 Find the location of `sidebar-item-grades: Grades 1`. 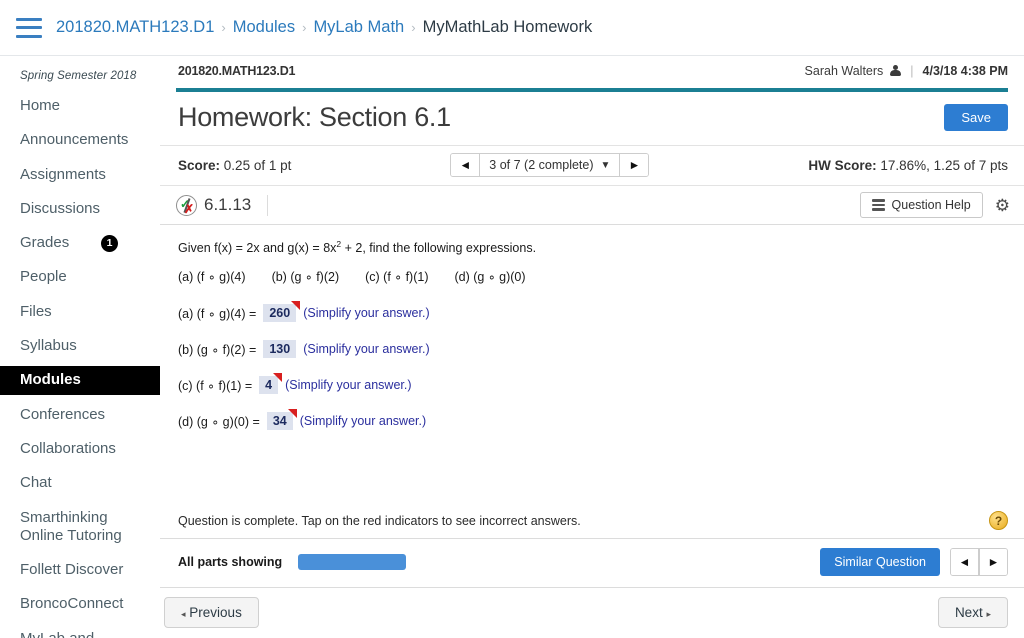

sidebar-item-grades: Grades 1 is located at coordinates (80, 243).